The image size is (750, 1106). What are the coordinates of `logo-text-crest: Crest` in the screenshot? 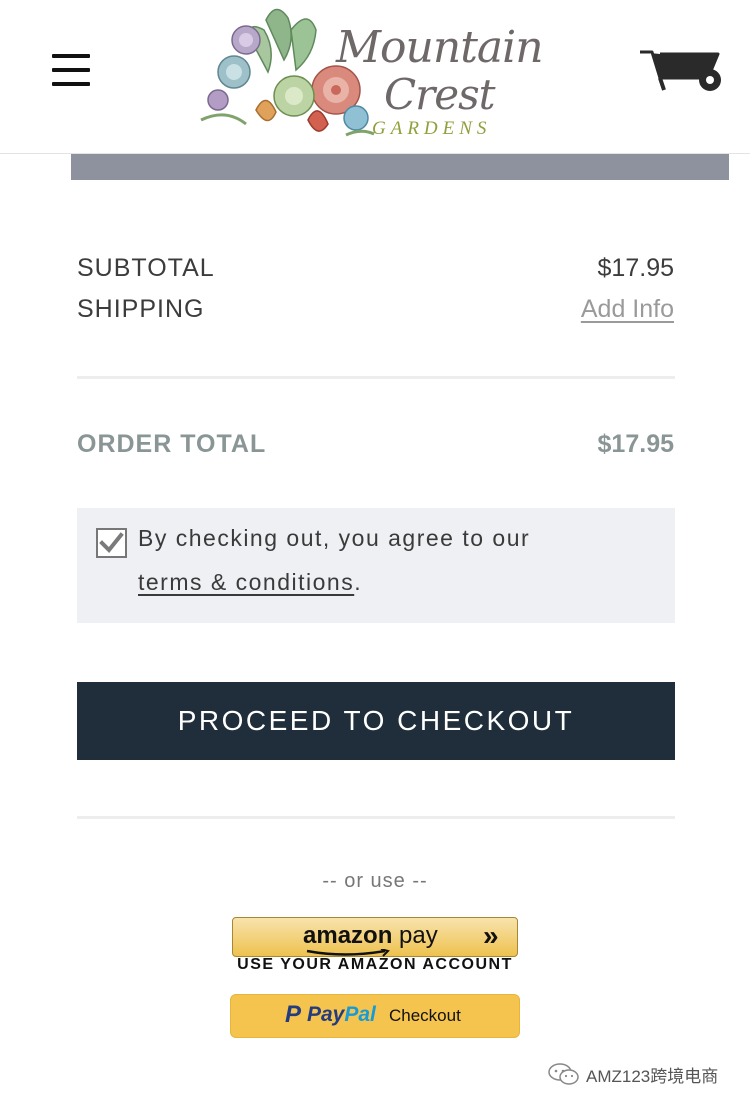 It's located at (439, 94).